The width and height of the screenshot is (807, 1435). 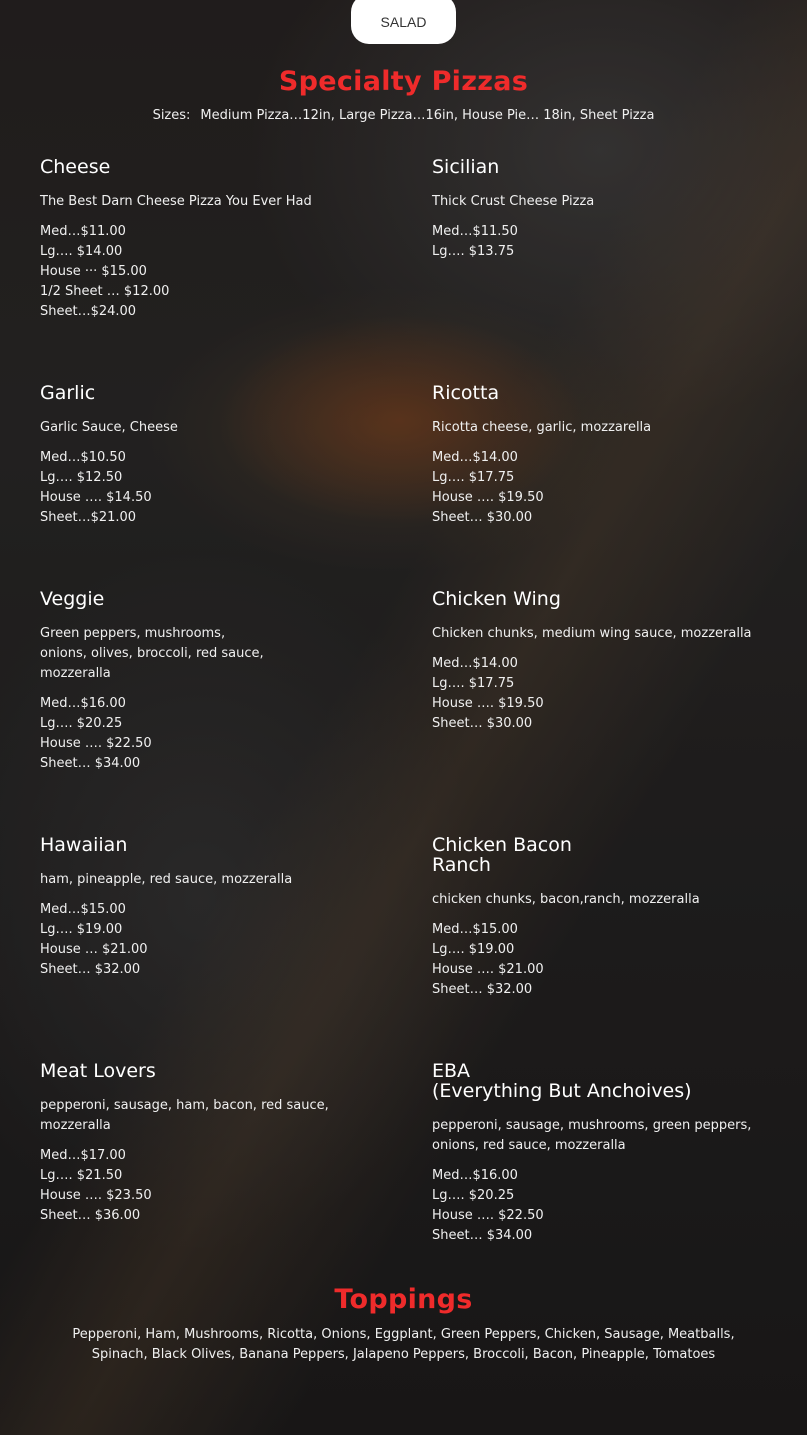 I want to click on price-line: Sheet… $36.00, so click(x=90, y=1215).